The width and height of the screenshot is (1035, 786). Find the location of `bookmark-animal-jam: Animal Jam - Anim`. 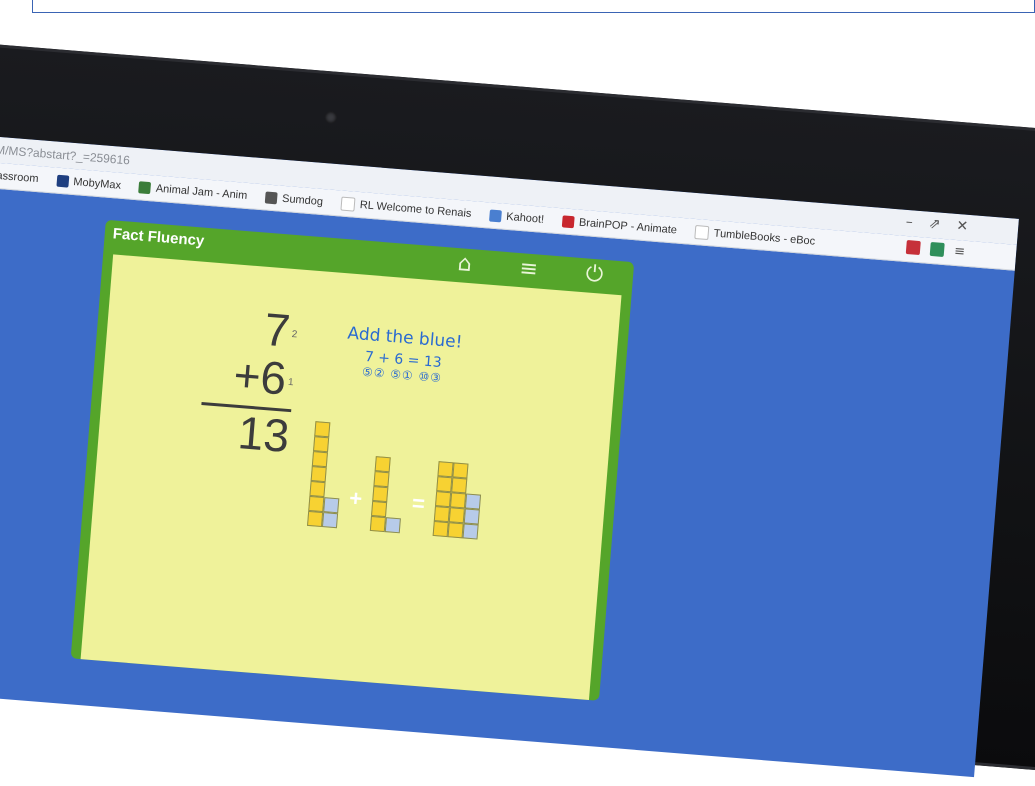

bookmark-animal-jam: Animal Jam - Anim is located at coordinates (193, 191).